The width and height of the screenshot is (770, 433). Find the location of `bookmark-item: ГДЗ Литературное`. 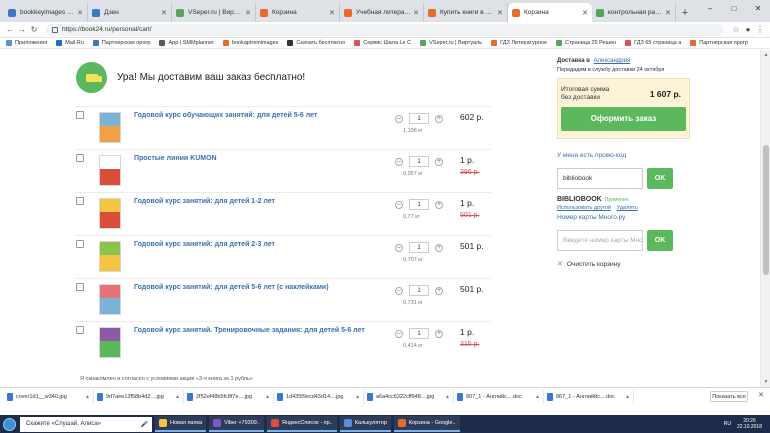

bookmark-item: ГДЗ Литературное is located at coordinates (519, 43).